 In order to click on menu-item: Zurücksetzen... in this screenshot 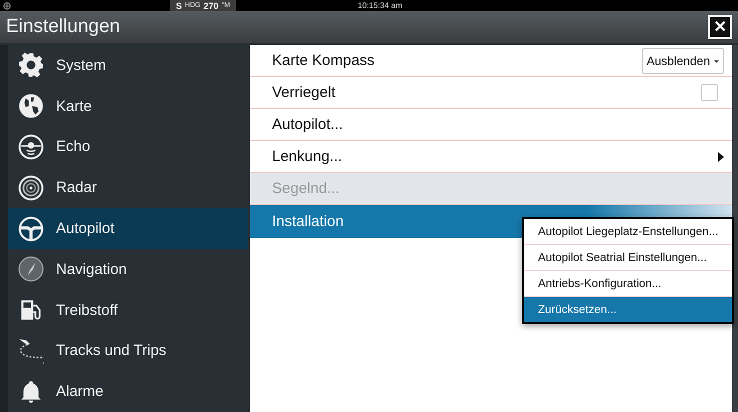, I will do `click(628, 309)`.